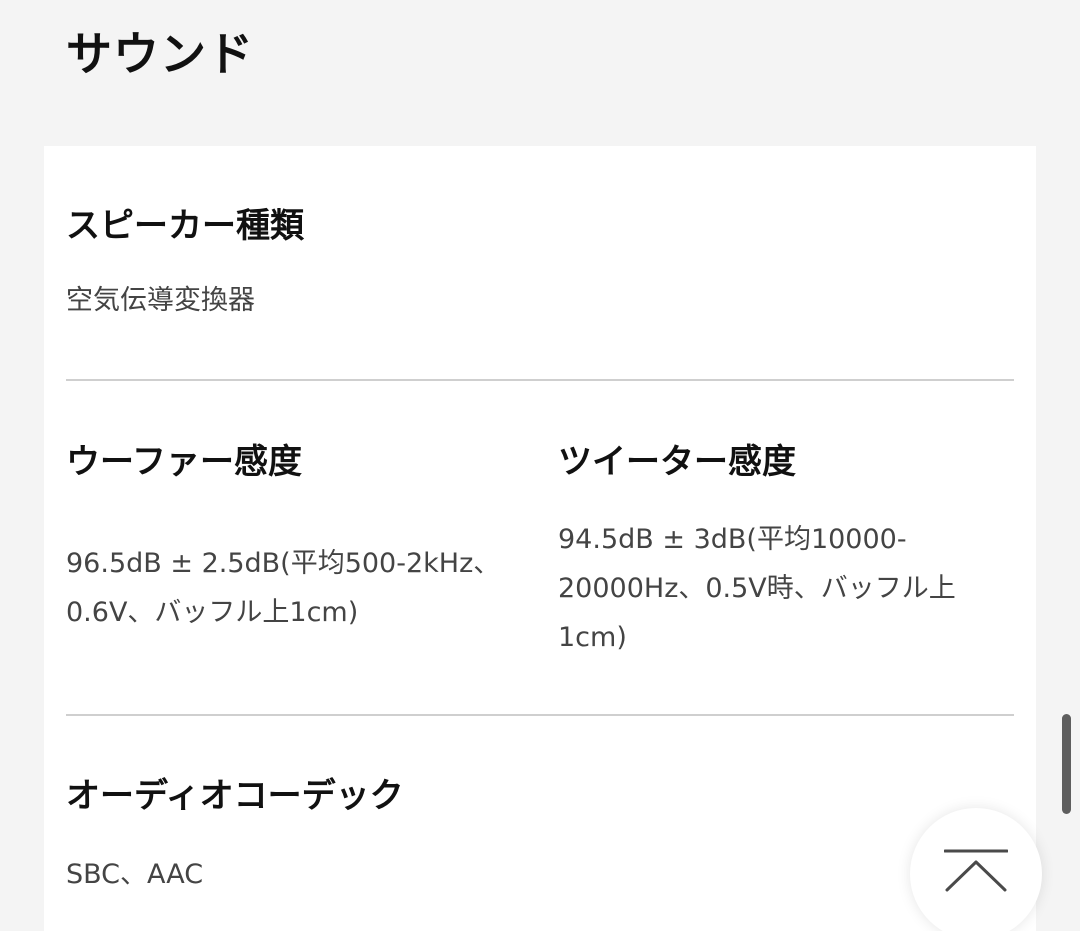 This screenshot has width=1080, height=931. Describe the element at coordinates (160, 54) in the screenshot. I see `section-title: サウンド` at that location.